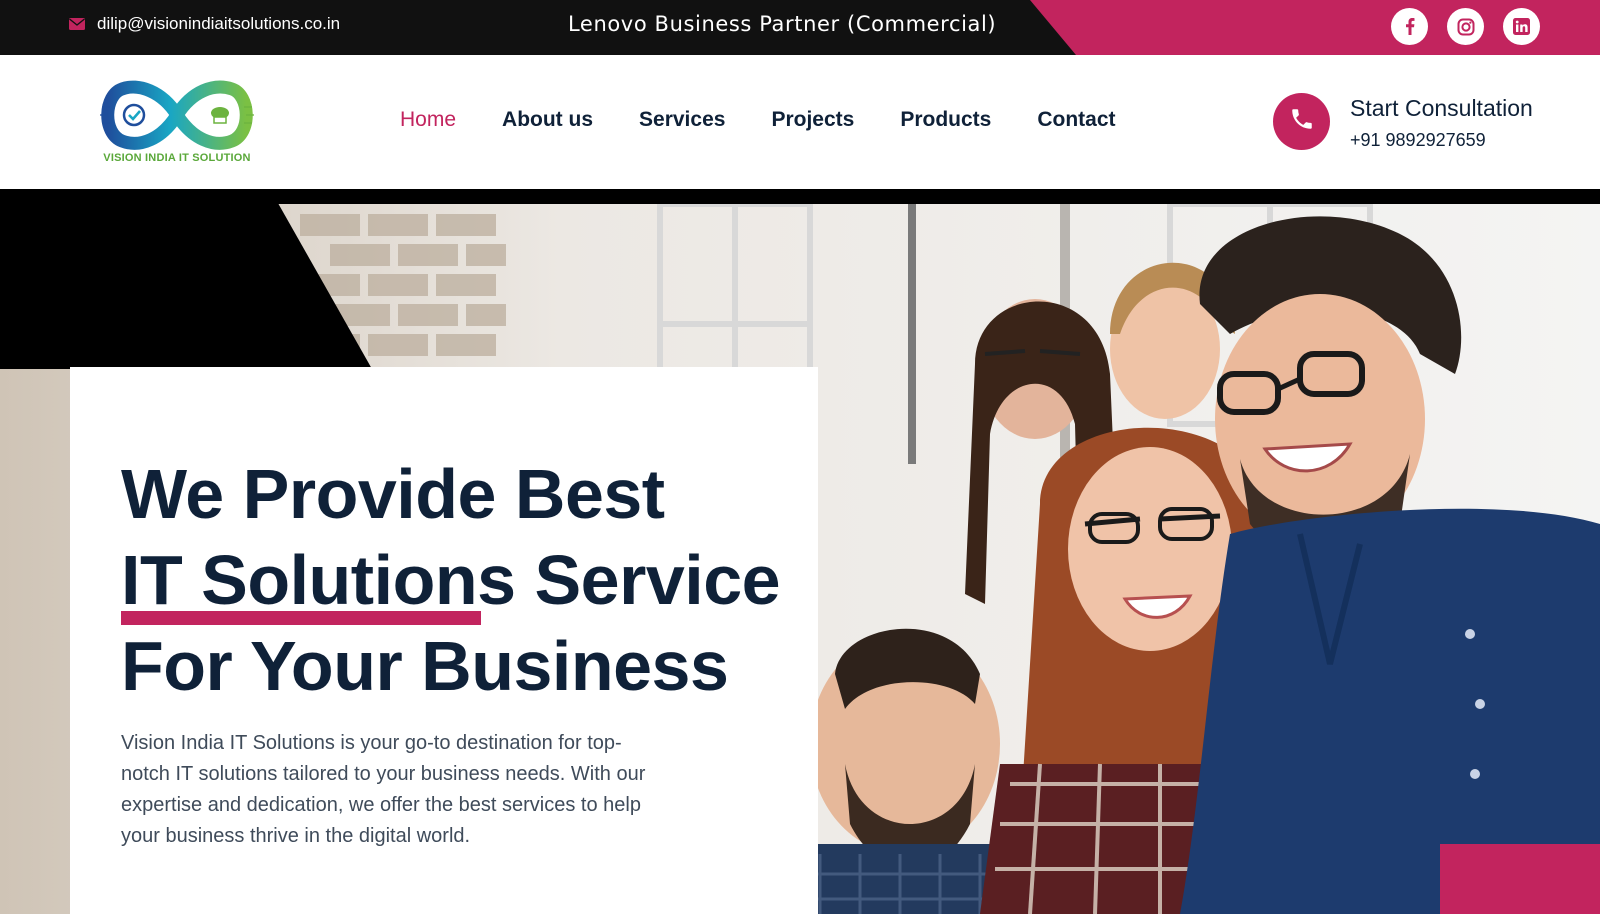 This screenshot has height=914, width=1600. Describe the element at coordinates (945, 120) in the screenshot. I see `nav-item-products: Products` at that location.